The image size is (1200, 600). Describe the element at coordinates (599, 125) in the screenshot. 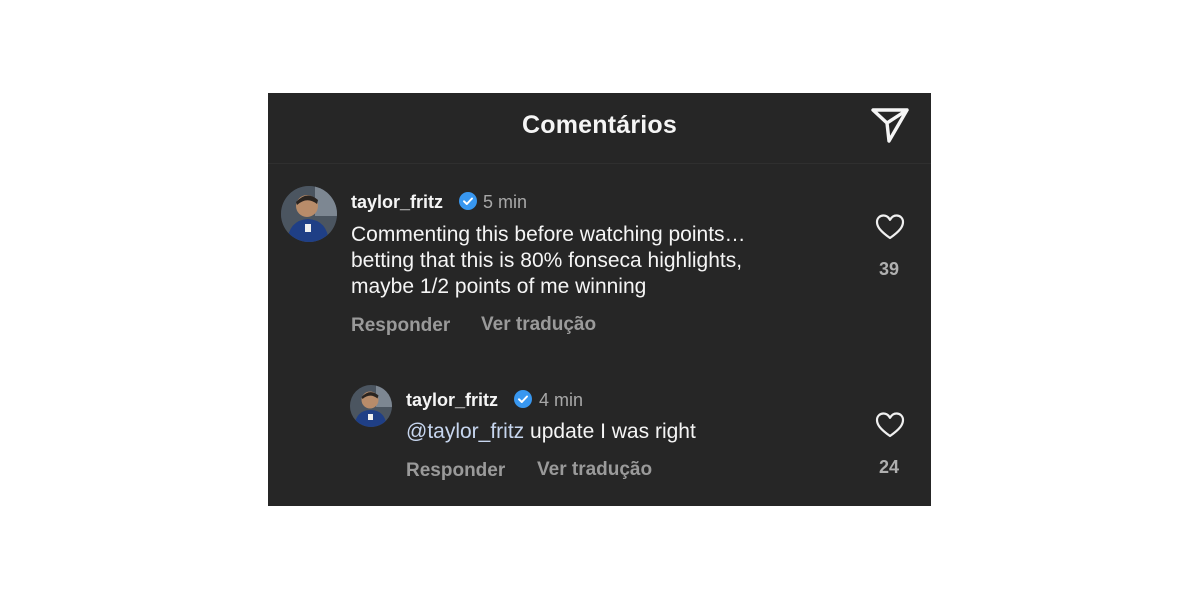

I see `page-title: Comentários` at that location.